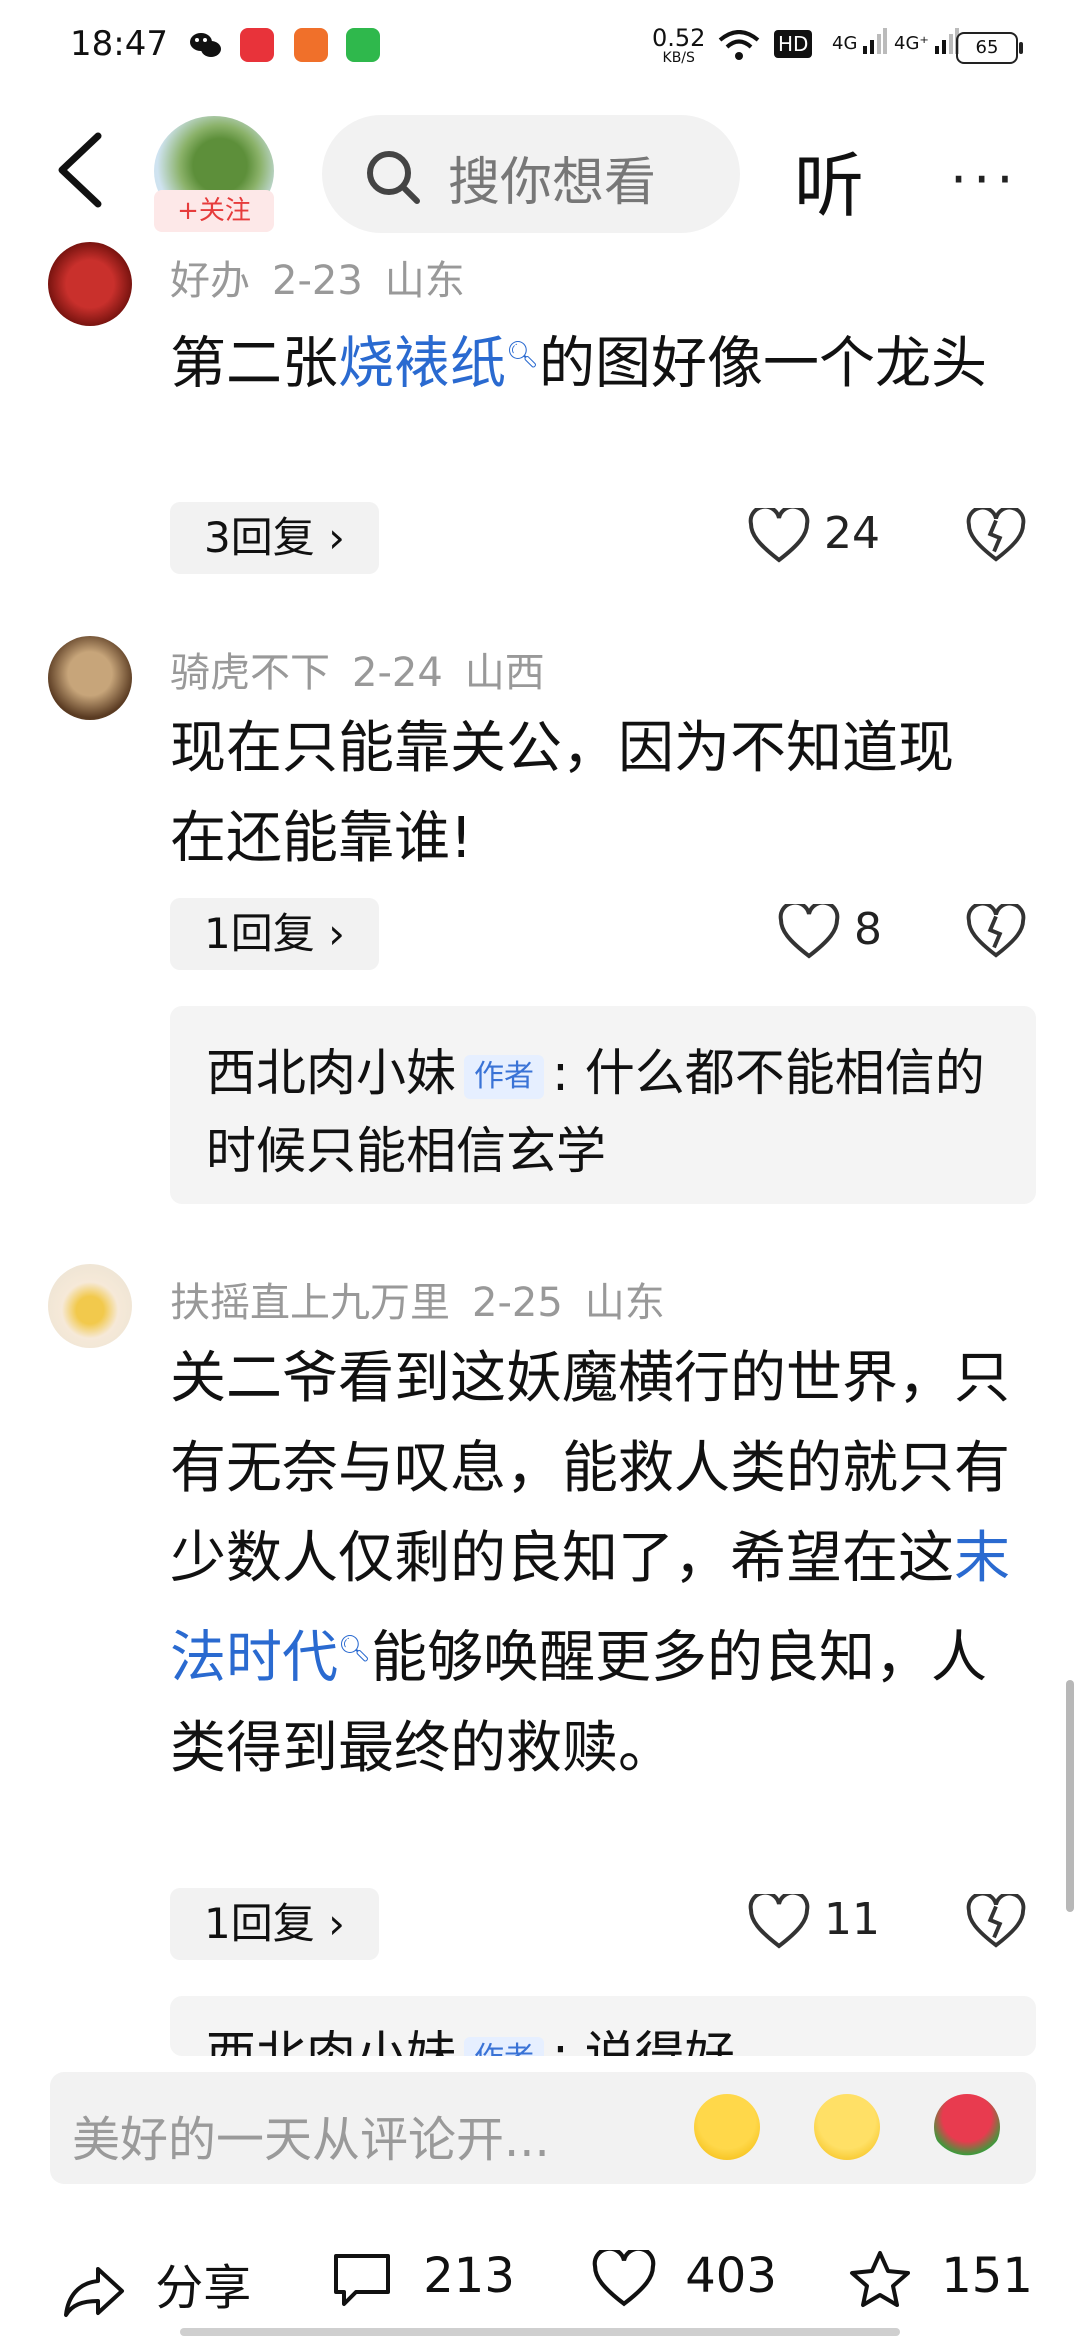 The height and width of the screenshot is (2340, 1080). What do you see at coordinates (422, 364) in the screenshot?
I see `search-link: 烧裱纸` at bounding box center [422, 364].